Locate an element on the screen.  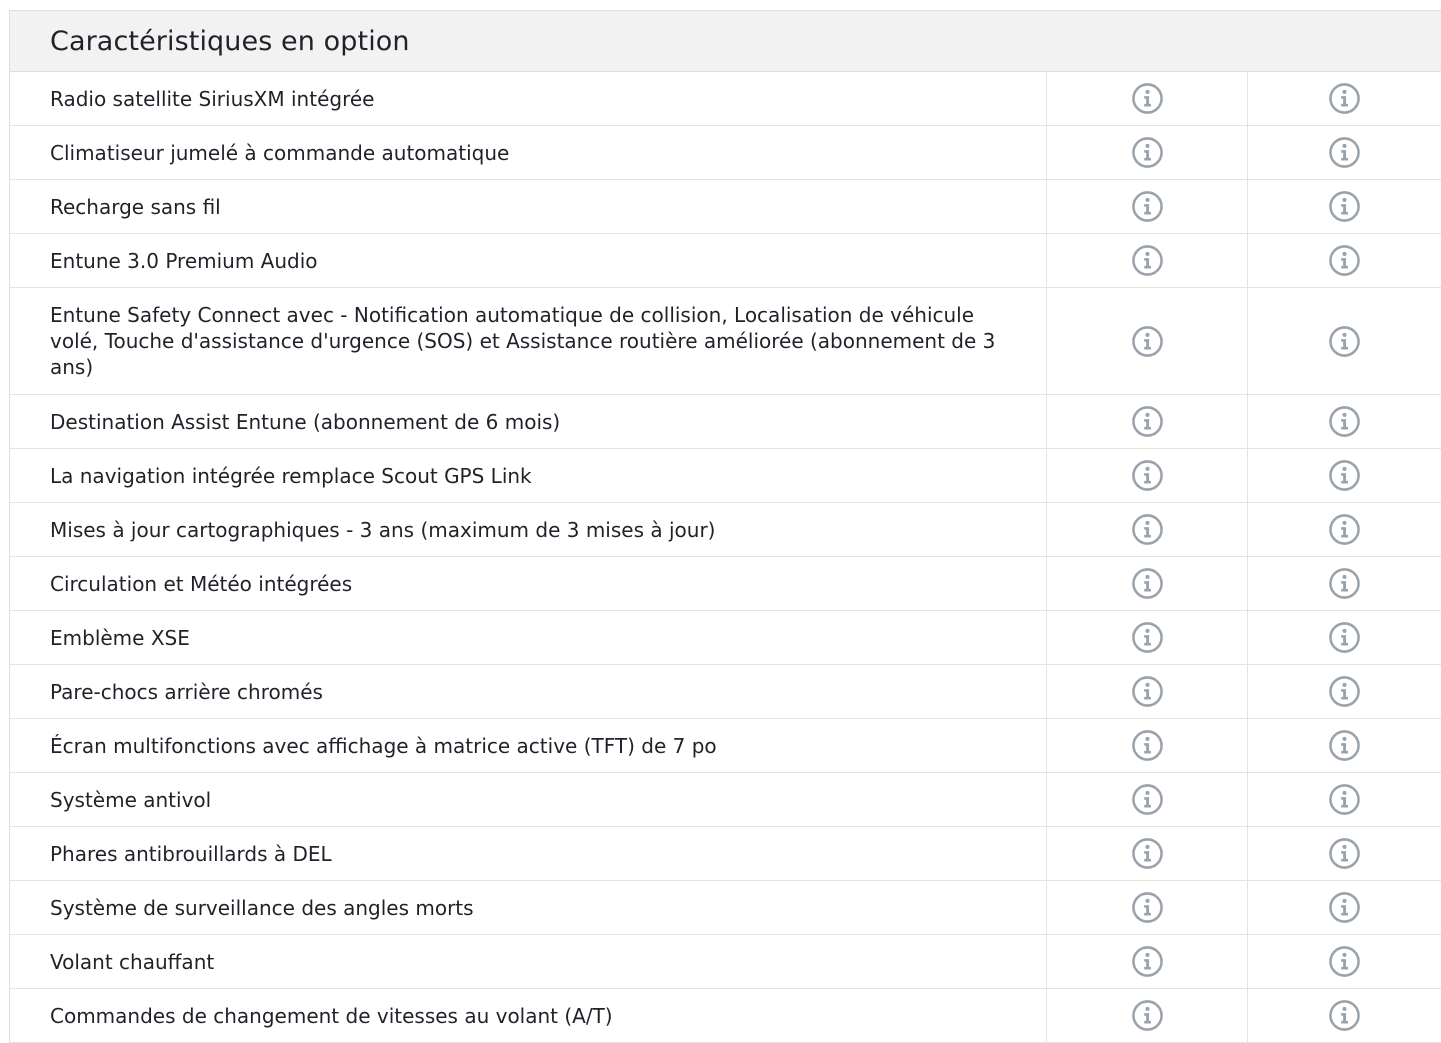
feature-row: Volant chauffant is located at coordinates (725, 962).